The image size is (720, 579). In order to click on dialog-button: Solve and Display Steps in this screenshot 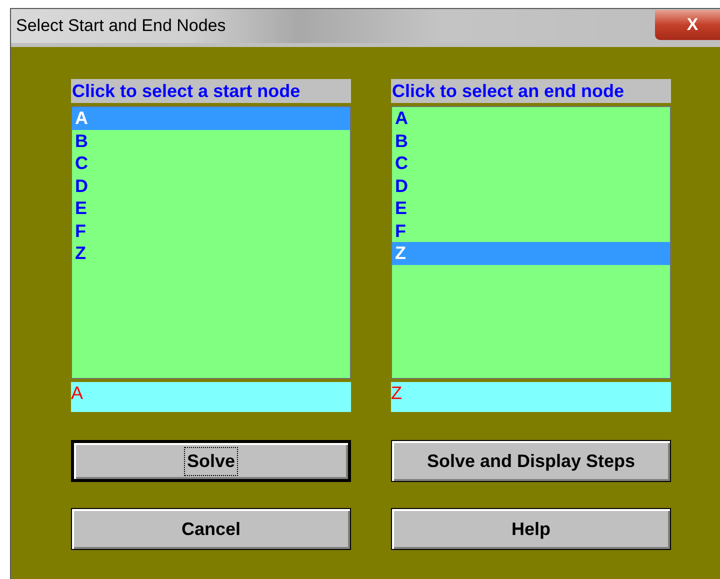, I will do `click(531, 461)`.